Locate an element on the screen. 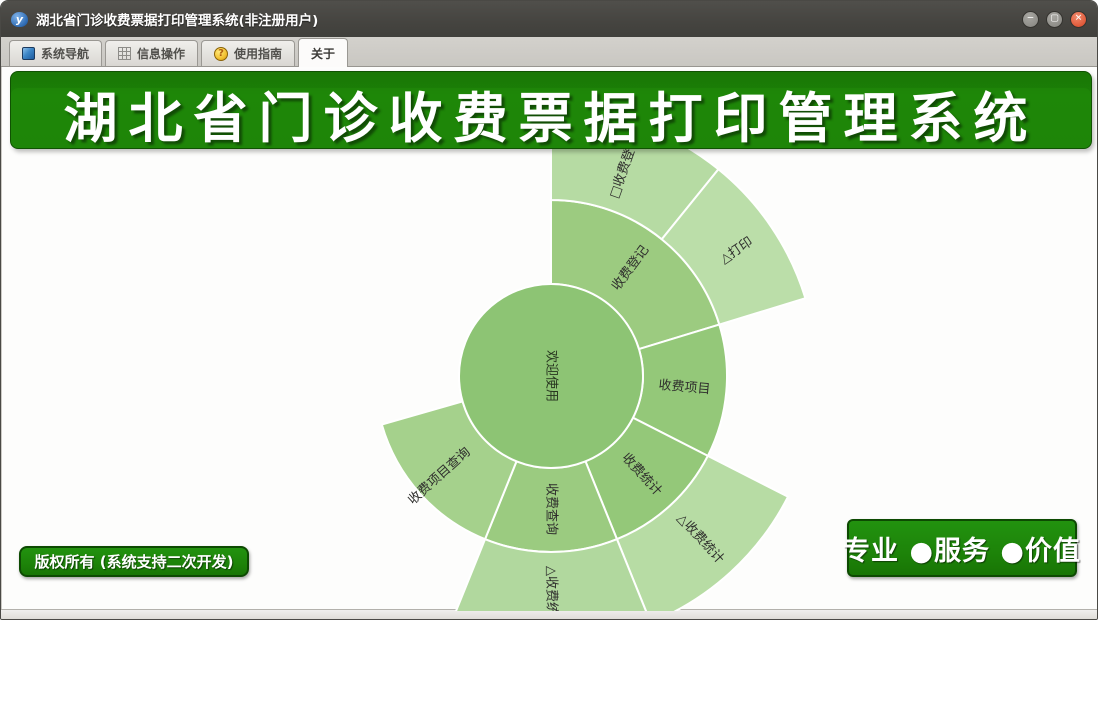 The width and height of the screenshot is (1098, 719). grid-icon is located at coordinates (125, 53).